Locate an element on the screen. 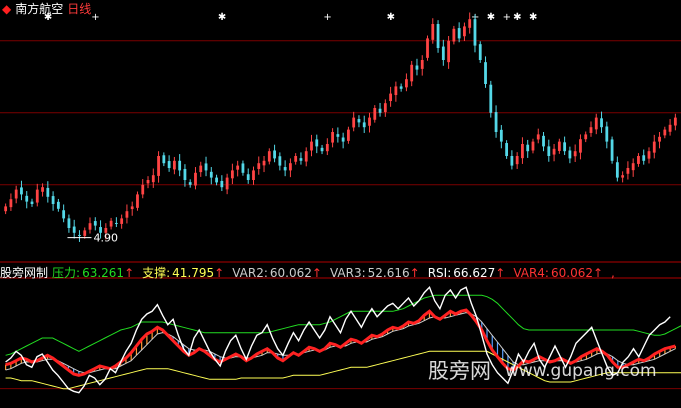  indicator-item-label: 压力: is located at coordinates (66, 273).